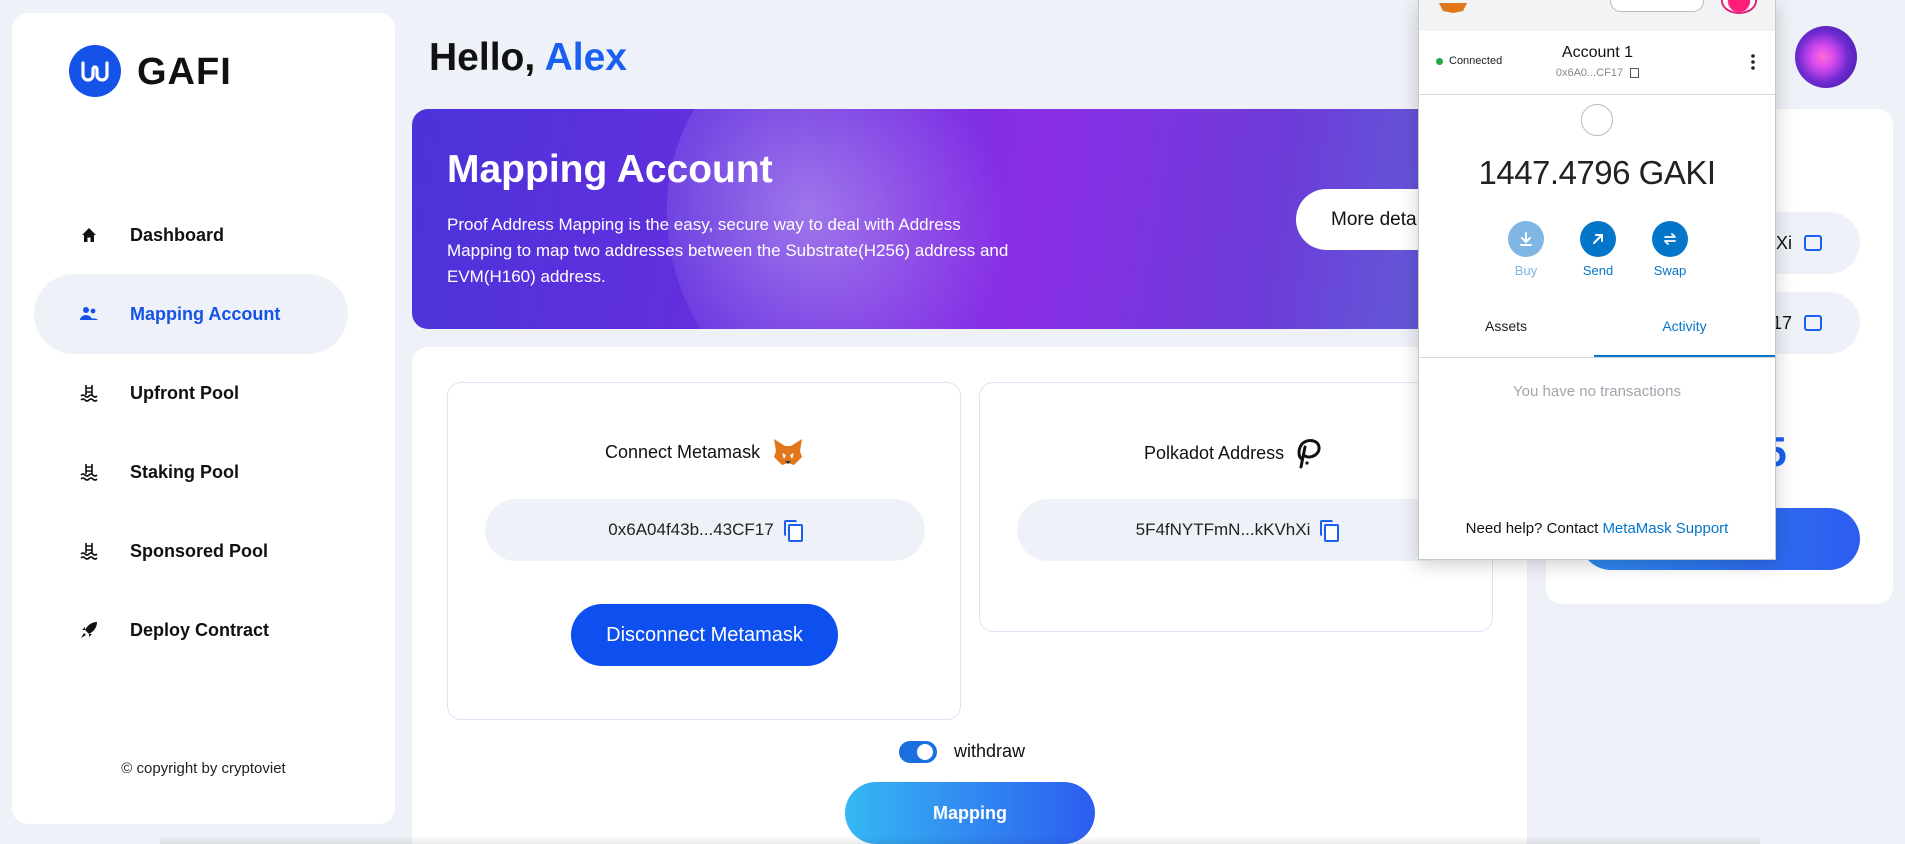 This screenshot has width=1905, height=844. I want to click on account-name: Account 1, so click(1597, 53).